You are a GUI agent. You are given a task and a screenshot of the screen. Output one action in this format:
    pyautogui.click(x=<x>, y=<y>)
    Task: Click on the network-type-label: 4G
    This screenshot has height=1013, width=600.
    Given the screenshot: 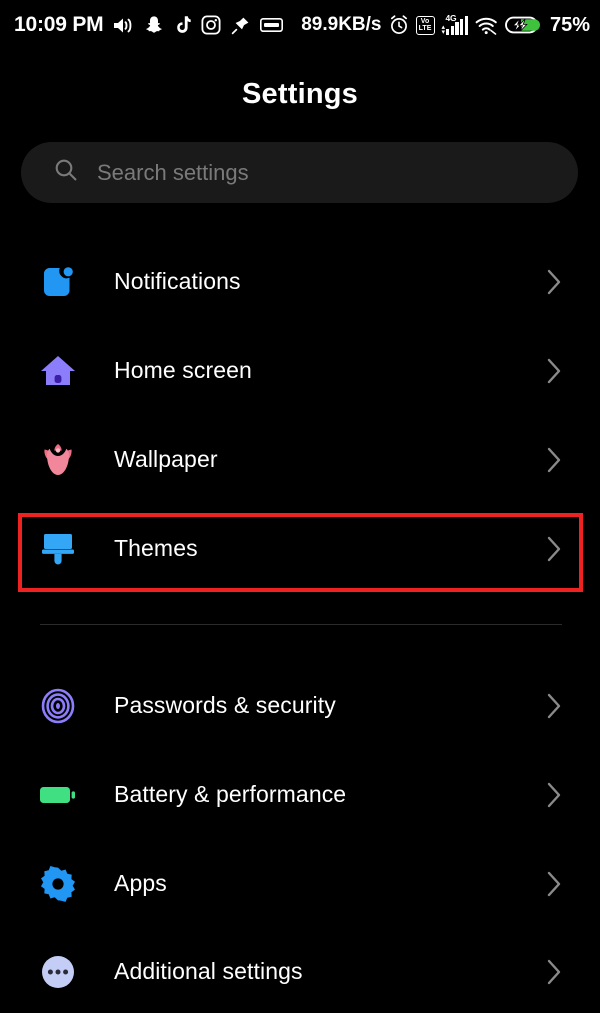 What is the action you would take?
    pyautogui.click(x=451, y=17)
    